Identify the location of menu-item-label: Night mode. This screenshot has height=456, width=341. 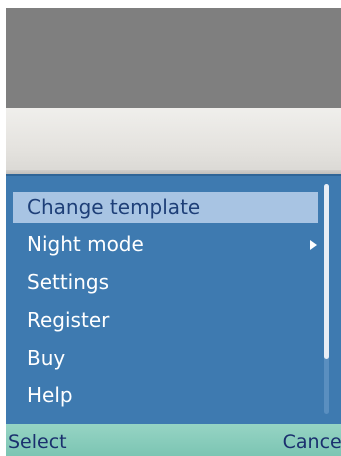
(85, 244).